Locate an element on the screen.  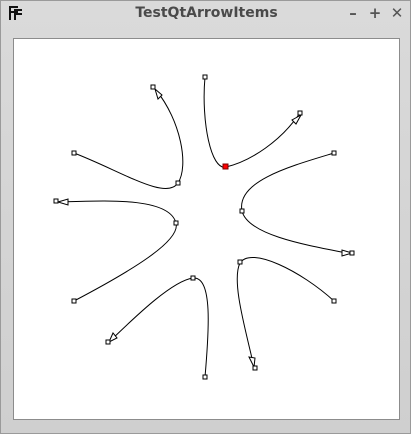
title-bar: TestQtArrowItems – + ✕ is located at coordinates (206, 13).